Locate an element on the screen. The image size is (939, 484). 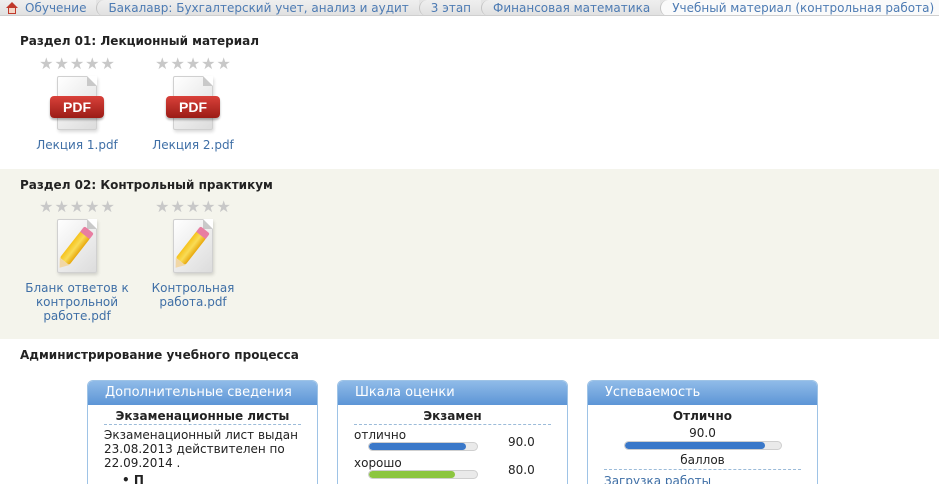
breadcrumb-label: Финансовая математика is located at coordinates (572, 7).